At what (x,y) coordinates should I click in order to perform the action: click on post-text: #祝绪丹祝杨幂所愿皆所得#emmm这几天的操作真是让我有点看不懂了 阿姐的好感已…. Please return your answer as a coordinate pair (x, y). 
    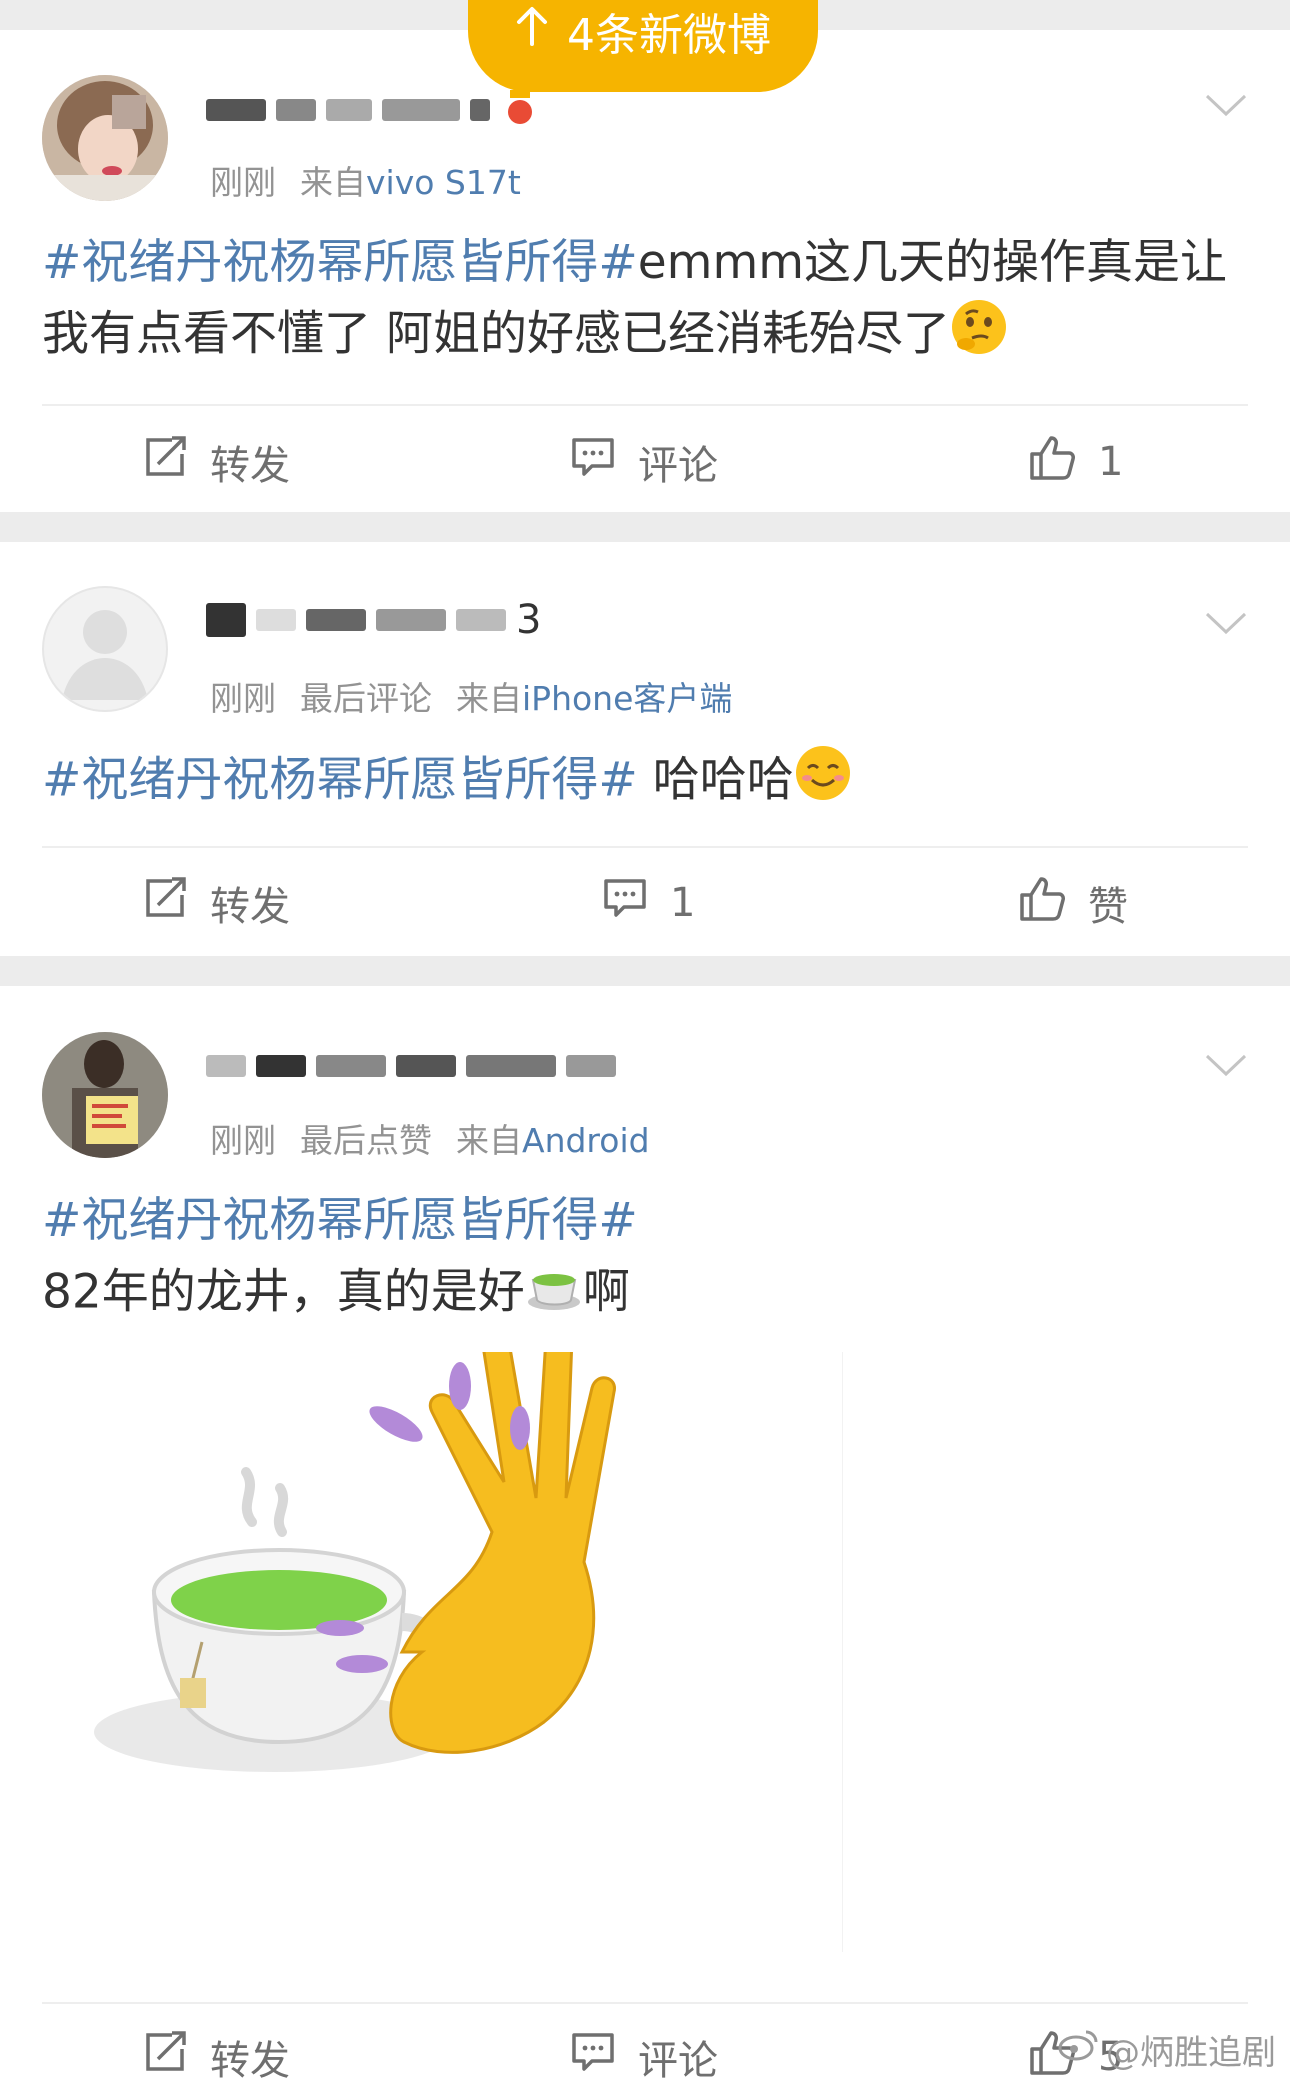
    Looking at the image, I should click on (647, 302).